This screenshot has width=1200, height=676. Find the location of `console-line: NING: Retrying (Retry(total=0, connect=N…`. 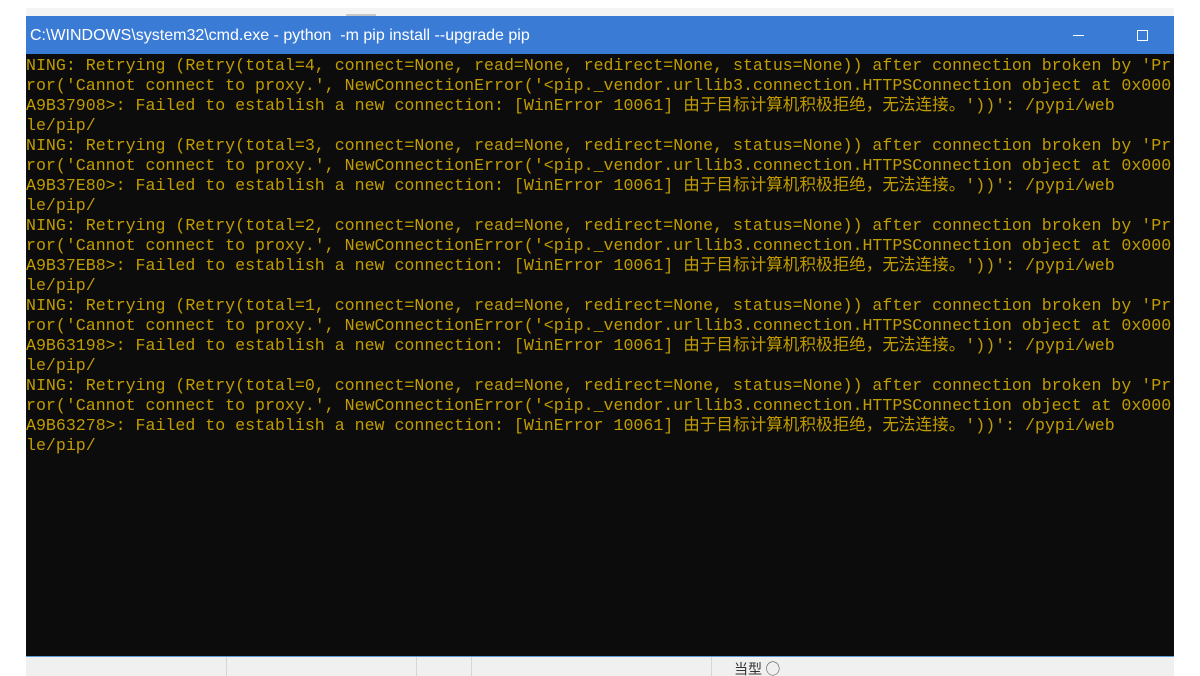

console-line: NING: Retrying (Retry(total=0, connect=N… is located at coordinates (599, 385).